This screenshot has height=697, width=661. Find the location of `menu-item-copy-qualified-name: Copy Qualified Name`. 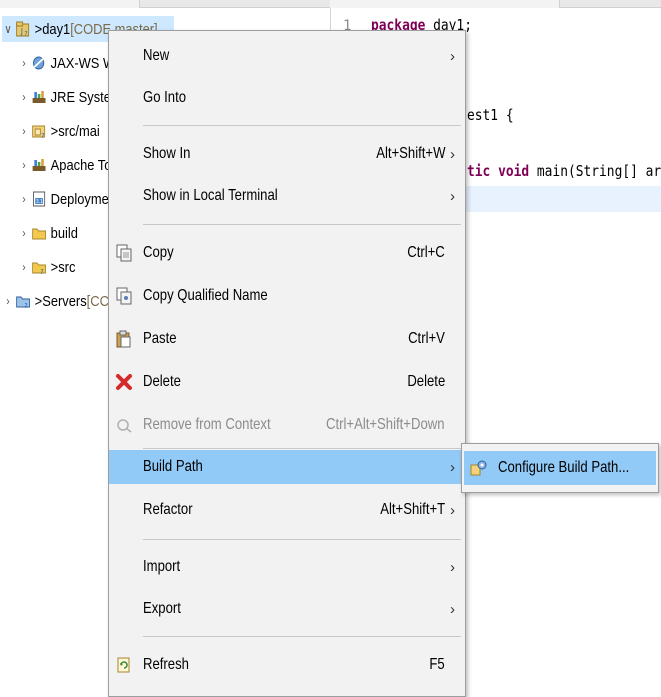

menu-item-copy-qualified-name: Copy Qualified Name is located at coordinates (287, 296).